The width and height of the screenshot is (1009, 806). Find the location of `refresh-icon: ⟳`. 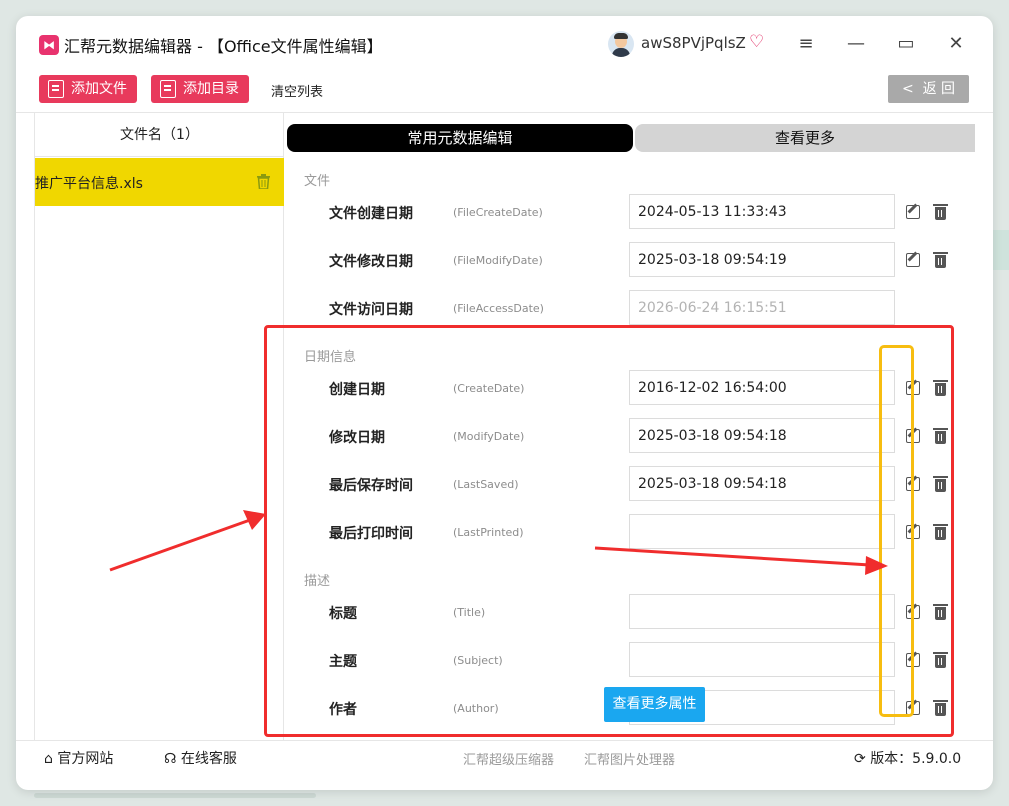

refresh-icon: ⟳ is located at coordinates (860, 759).